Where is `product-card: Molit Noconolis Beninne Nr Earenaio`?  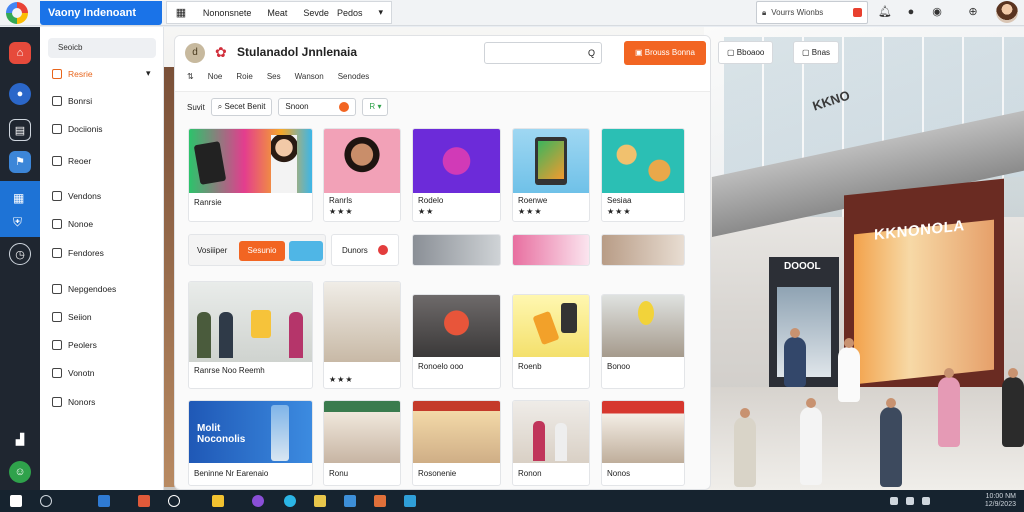
product-card: Molit Noconolis Beninne Nr Earenaio is located at coordinates (250, 443).